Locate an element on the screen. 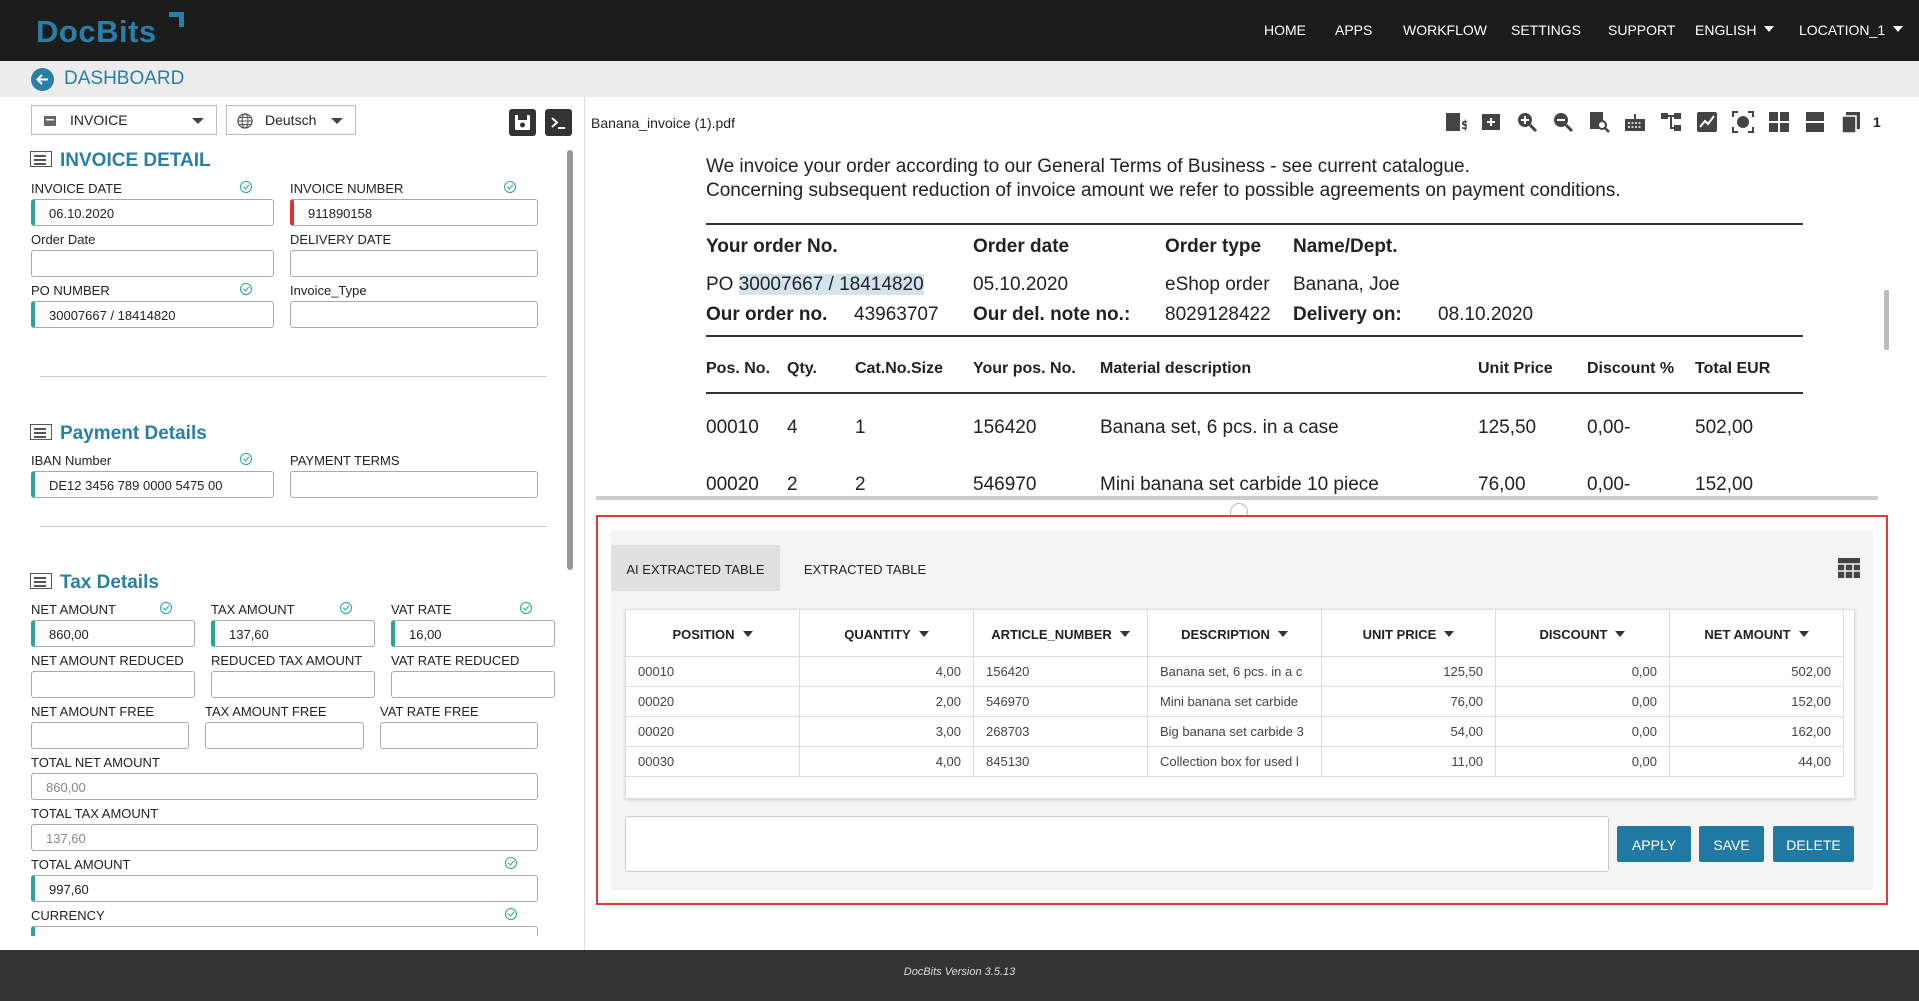 This screenshot has height=1001, width=1919. page-title: DASHBOARD is located at coordinates (124, 79).